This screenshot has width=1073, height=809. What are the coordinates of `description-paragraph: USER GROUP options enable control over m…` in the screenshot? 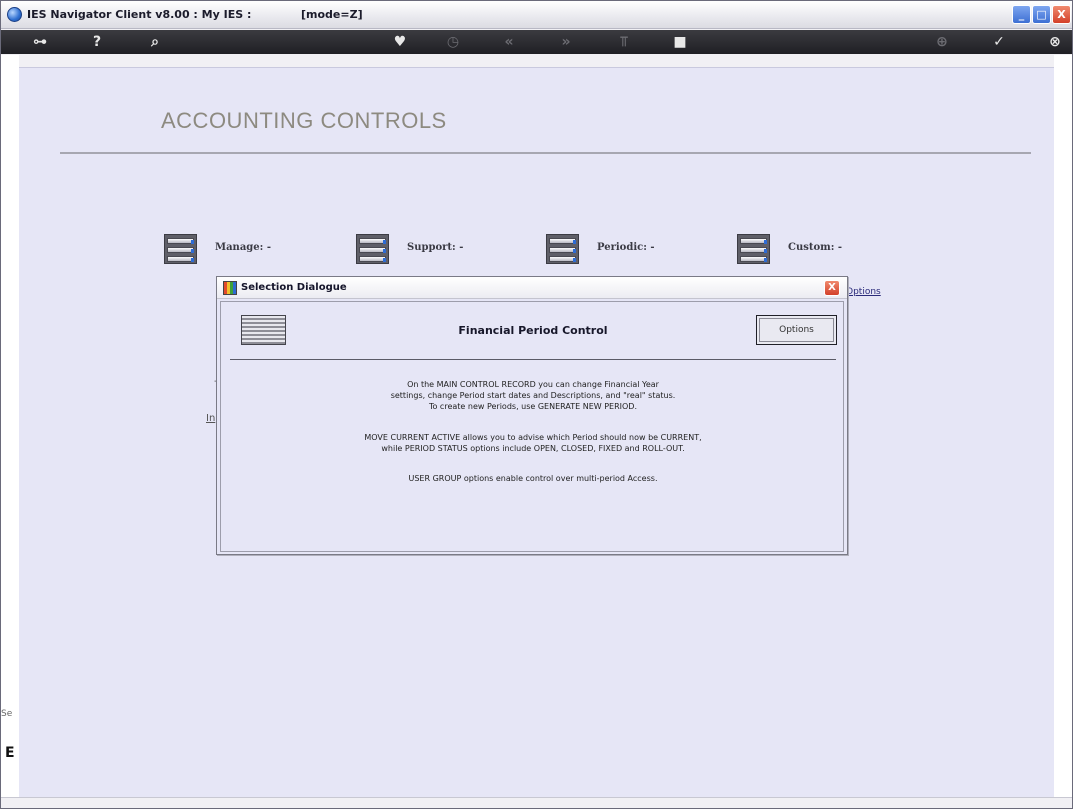 It's located at (533, 478).